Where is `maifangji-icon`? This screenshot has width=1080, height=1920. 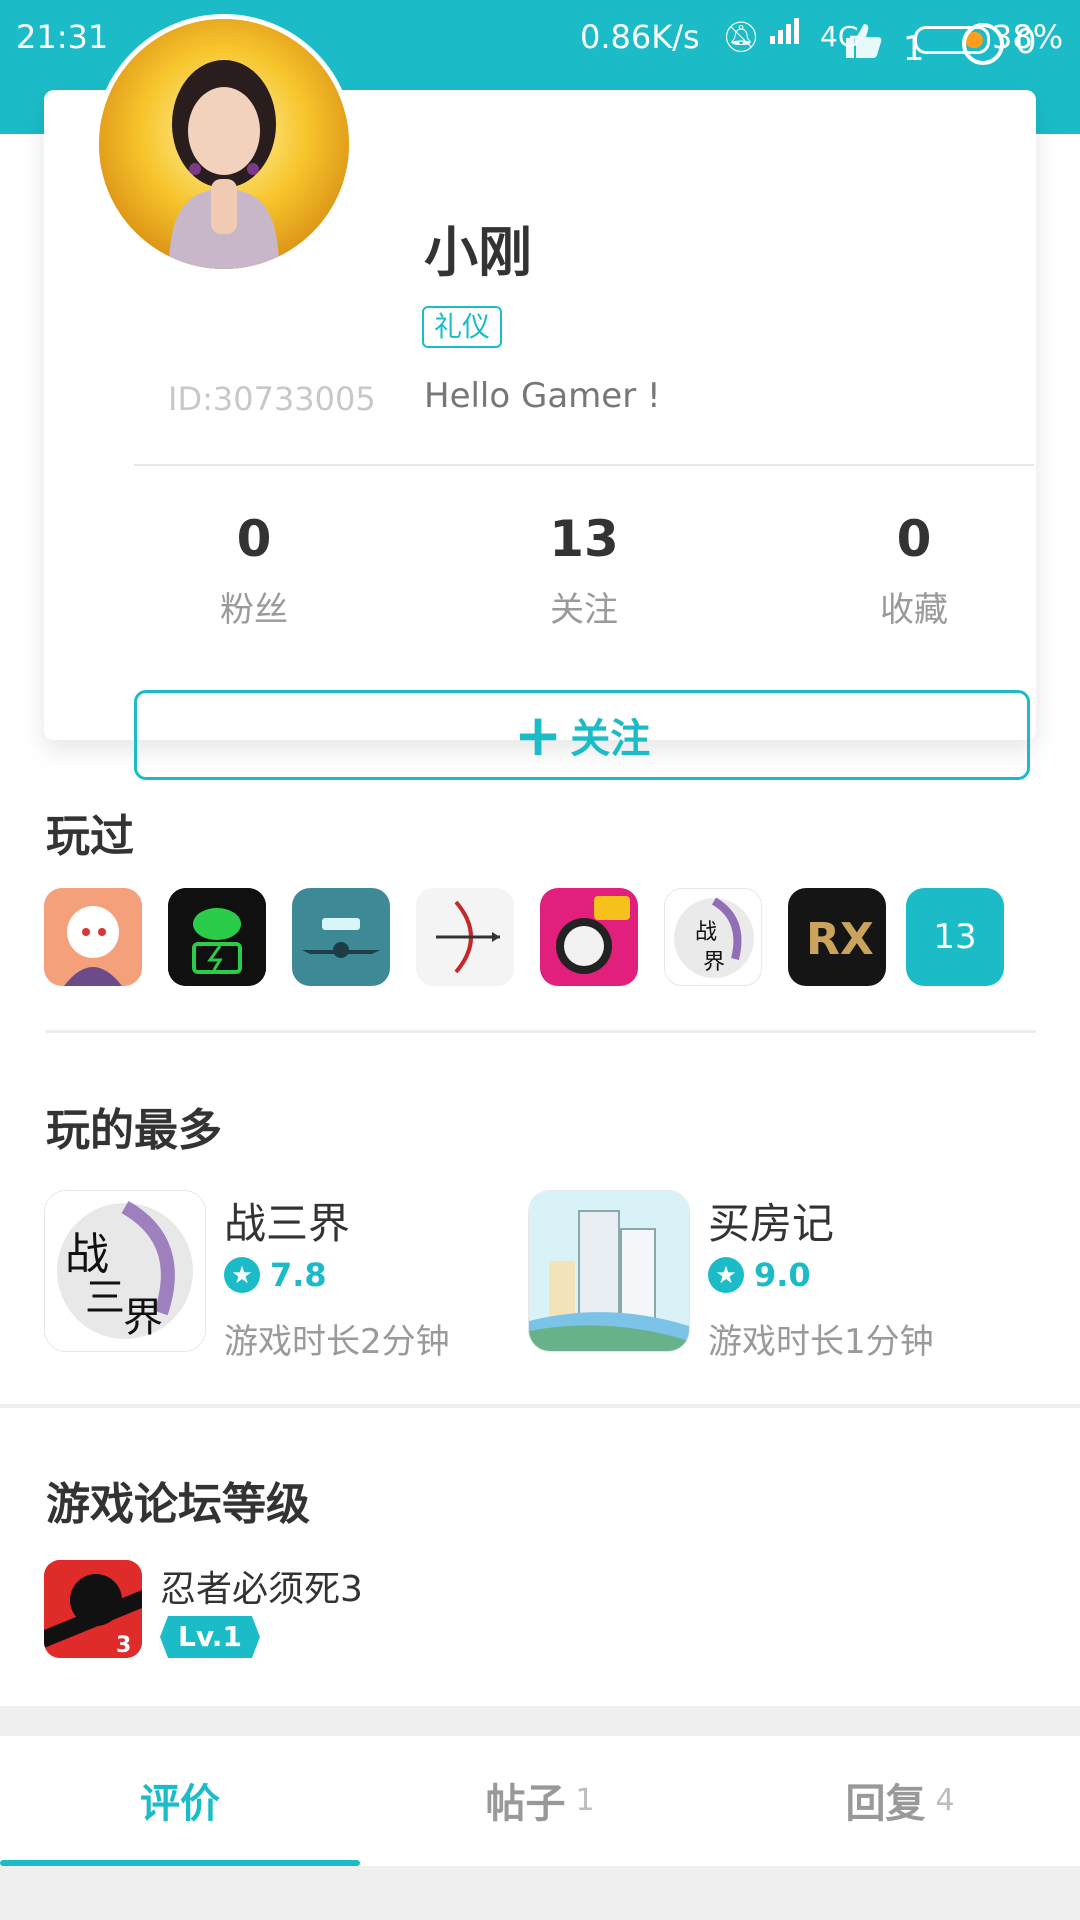 maifangji-icon is located at coordinates (609, 1271).